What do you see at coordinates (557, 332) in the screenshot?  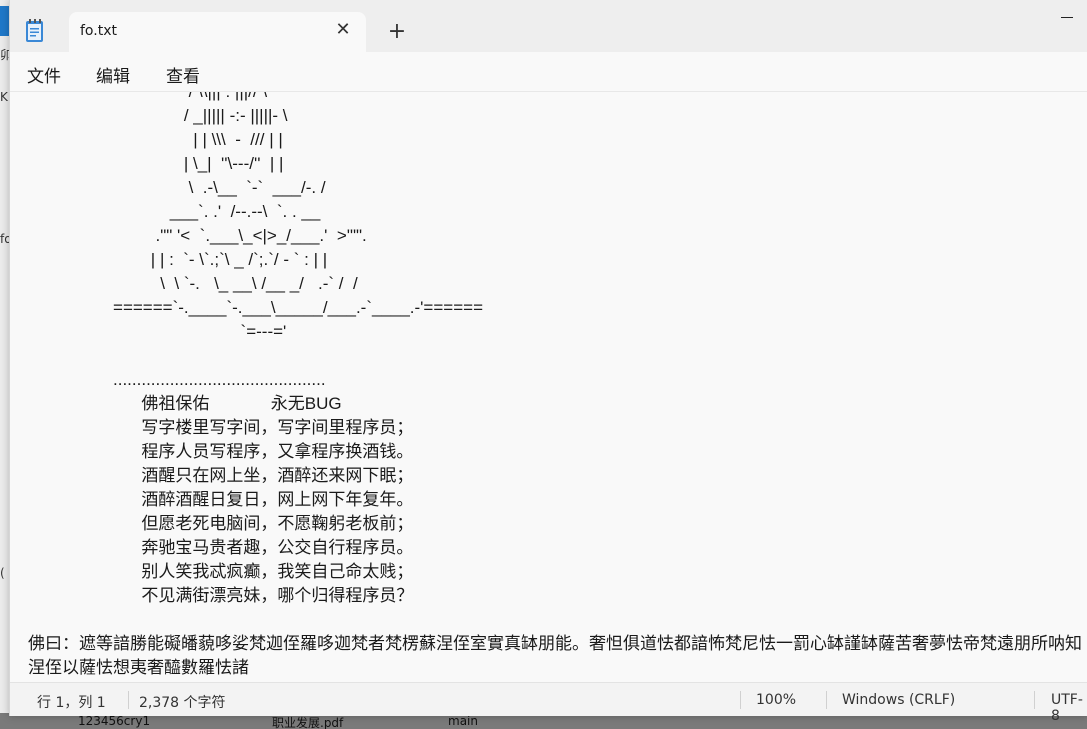 I see `document-line: `=---='` at bounding box center [557, 332].